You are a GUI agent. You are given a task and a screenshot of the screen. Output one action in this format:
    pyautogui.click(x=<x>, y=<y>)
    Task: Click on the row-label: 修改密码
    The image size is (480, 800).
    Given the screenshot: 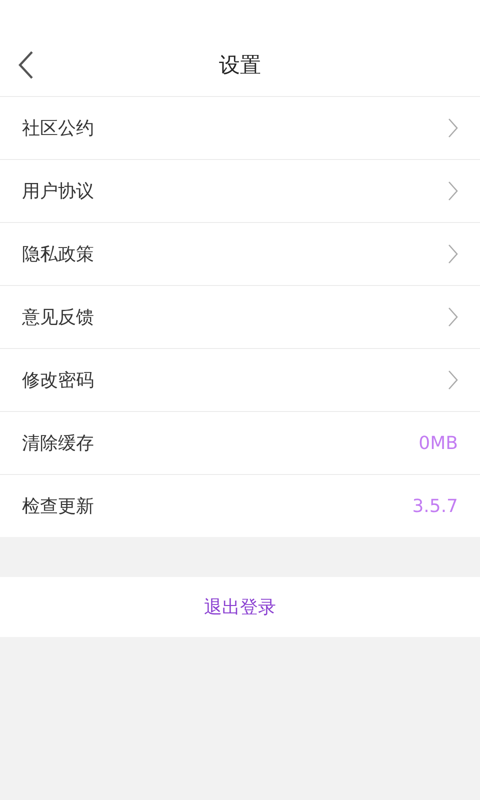 What is the action you would take?
    pyautogui.click(x=58, y=380)
    